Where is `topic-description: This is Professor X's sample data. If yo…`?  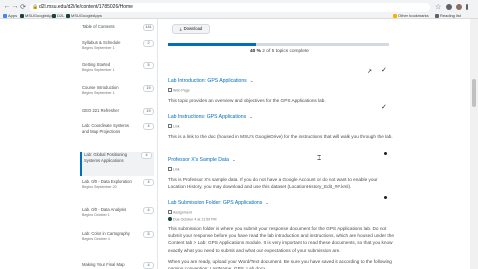 topic-description: This is Professor X's sample data. If yo… is located at coordinates (273, 182).